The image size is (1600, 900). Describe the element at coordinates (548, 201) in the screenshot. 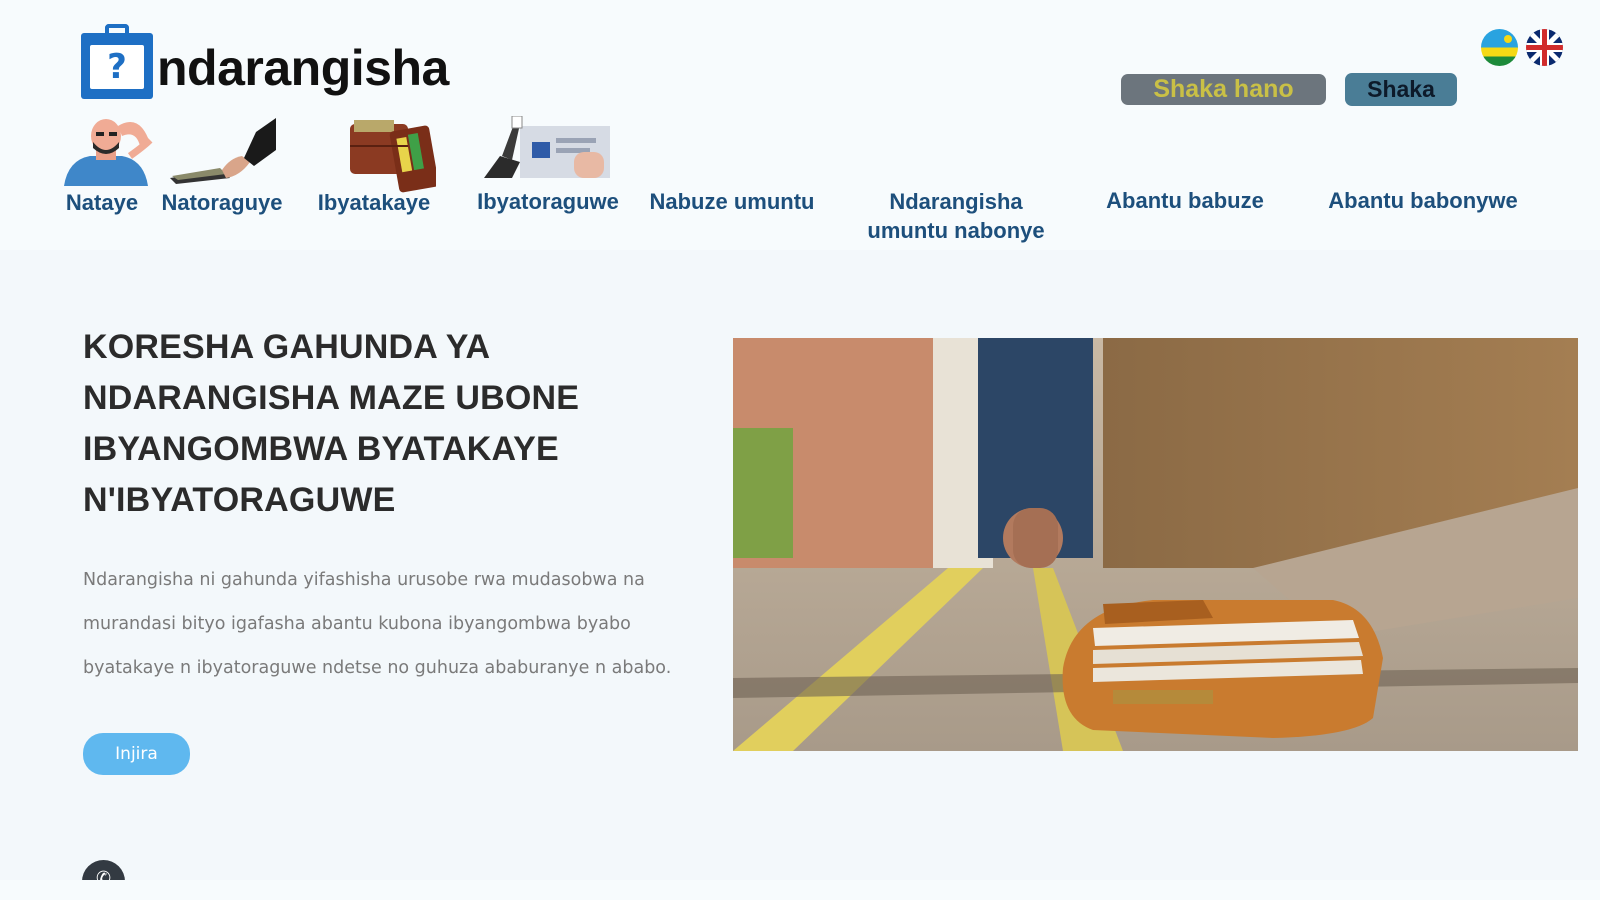

I see `nav-item-ibyatoraguwe: Ibyatoraguwe` at that location.